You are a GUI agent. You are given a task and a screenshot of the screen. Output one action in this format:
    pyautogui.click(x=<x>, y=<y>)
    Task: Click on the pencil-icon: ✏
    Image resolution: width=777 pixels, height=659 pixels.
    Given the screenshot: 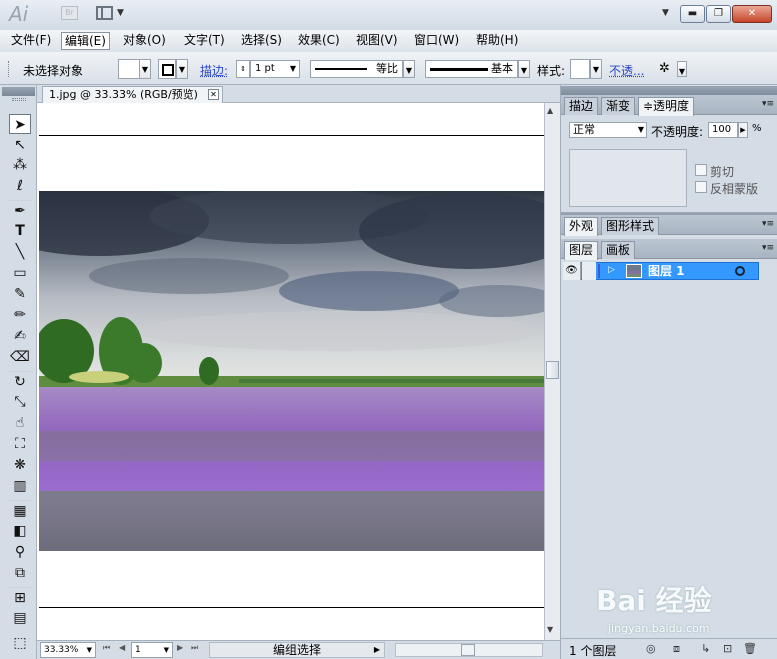 What is the action you would take?
    pyautogui.click(x=20, y=315)
    